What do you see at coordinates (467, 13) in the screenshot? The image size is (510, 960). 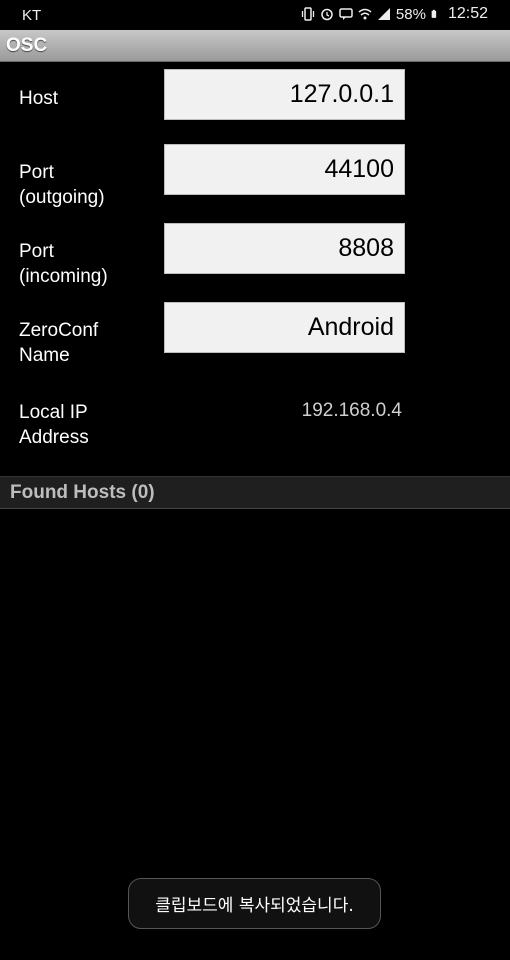 I see `clock: 12:52` at bounding box center [467, 13].